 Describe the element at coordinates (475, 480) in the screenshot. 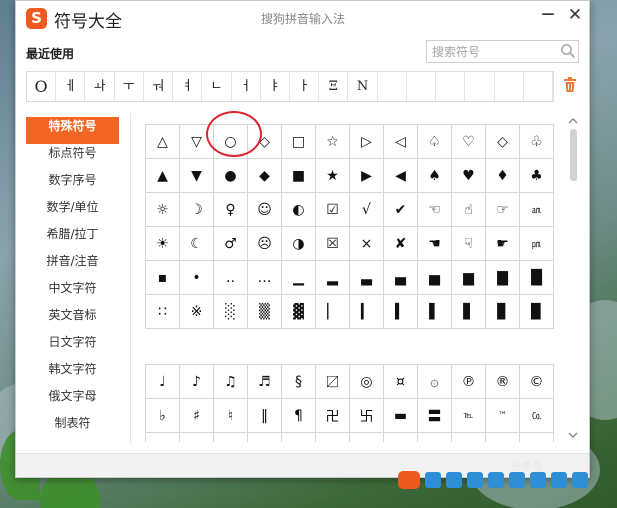

I see `punctuation-icon` at that location.